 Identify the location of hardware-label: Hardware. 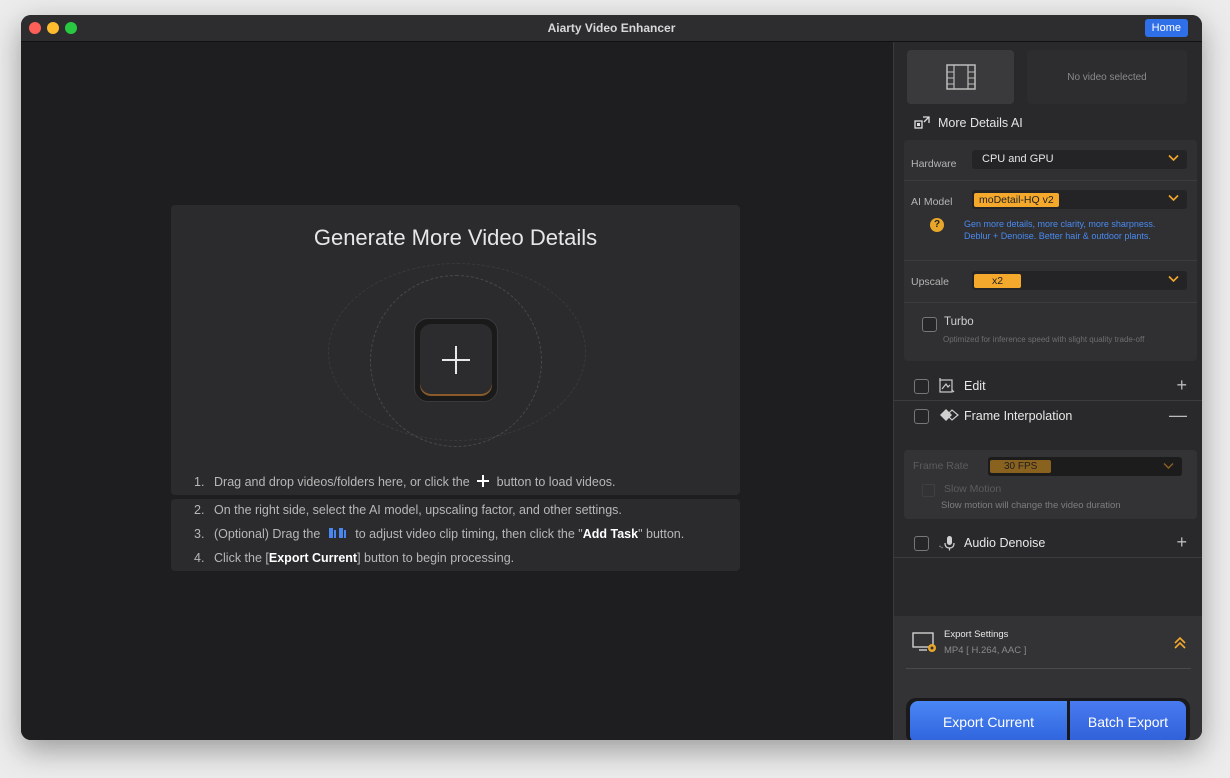
(934, 164).